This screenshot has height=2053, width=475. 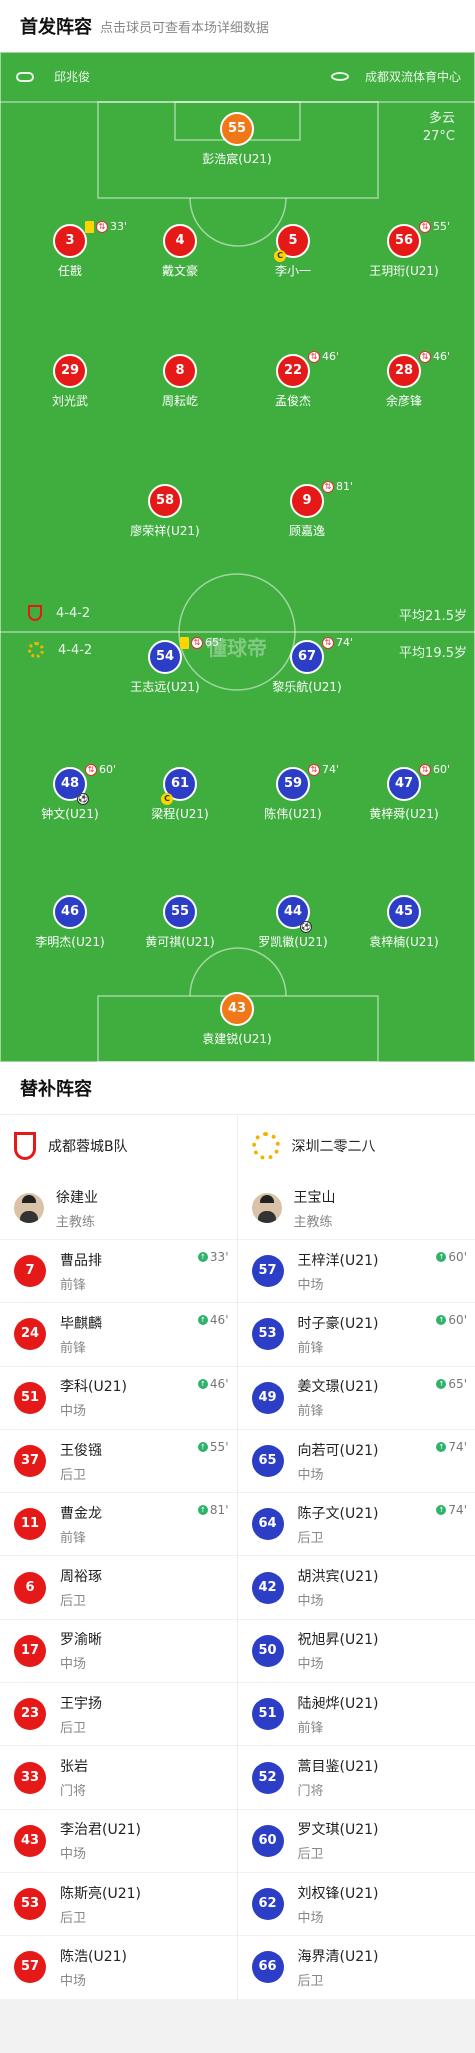 What do you see at coordinates (293, 379) in the screenshot?
I see `home-player: 22 ⇅ 46' 孟俊杰` at bounding box center [293, 379].